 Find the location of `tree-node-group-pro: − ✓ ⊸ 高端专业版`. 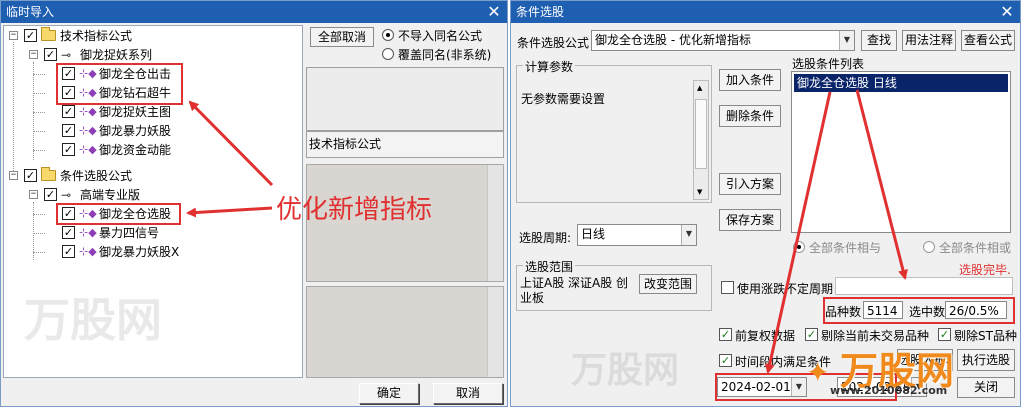

tree-node-group-pro: − ✓ ⊸ 高端专业版 is located at coordinates (149, 195).